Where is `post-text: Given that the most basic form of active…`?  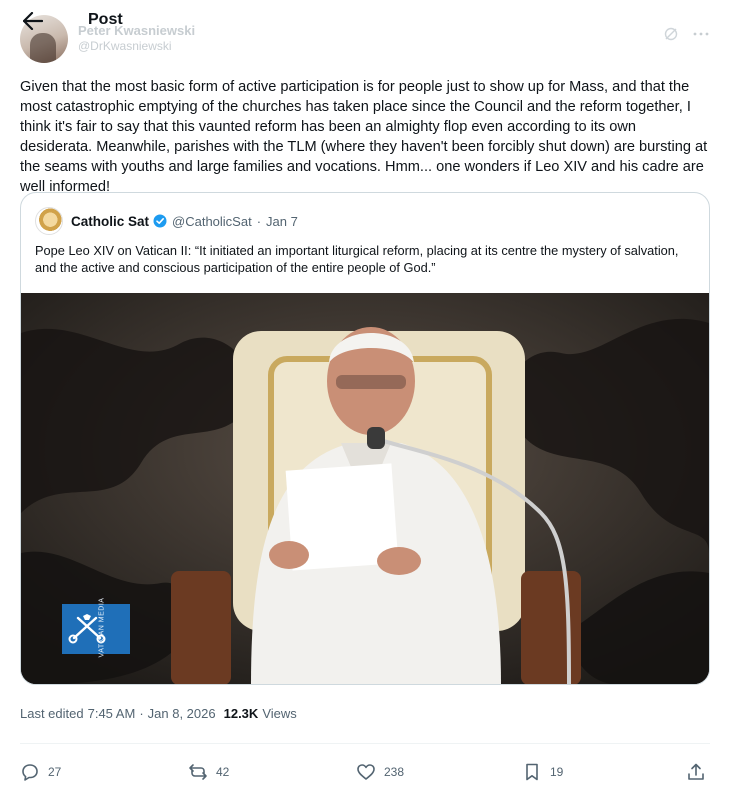 post-text: Given that the most basic form of active… is located at coordinates (364, 137).